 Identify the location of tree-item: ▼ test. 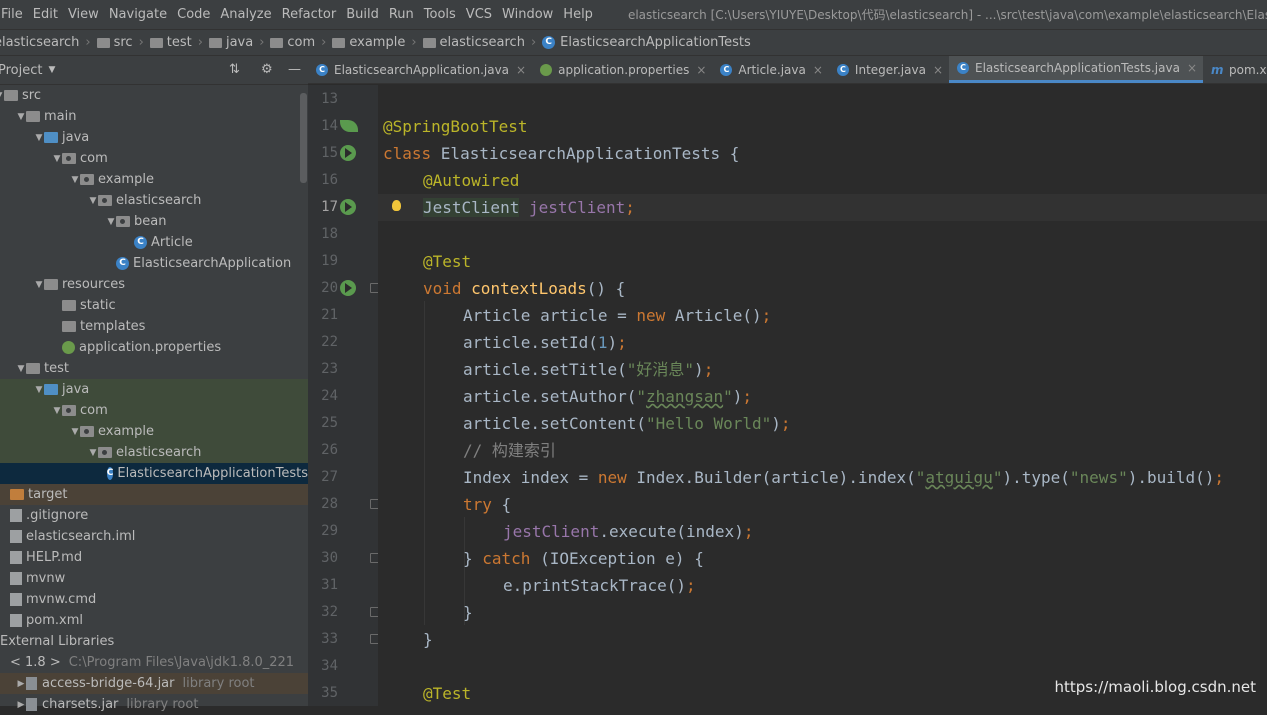
(154, 368).